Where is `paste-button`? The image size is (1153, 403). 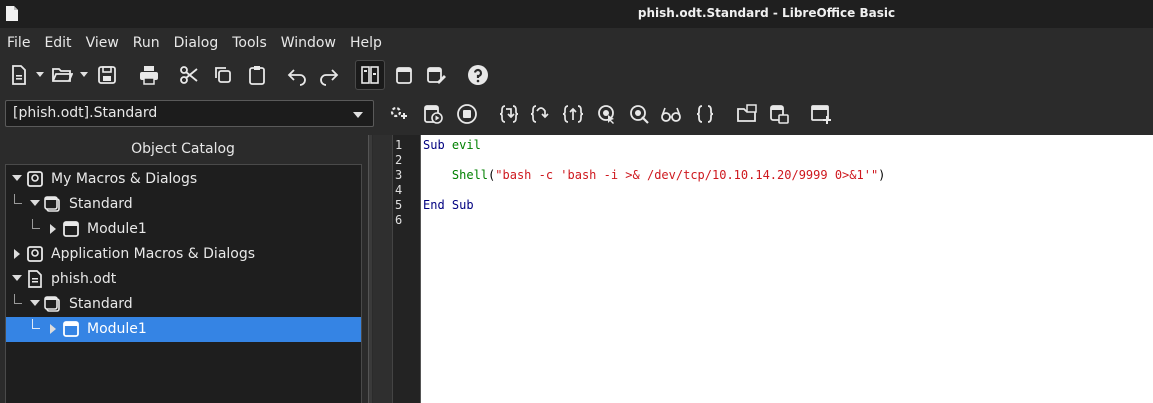 paste-button is located at coordinates (257, 75).